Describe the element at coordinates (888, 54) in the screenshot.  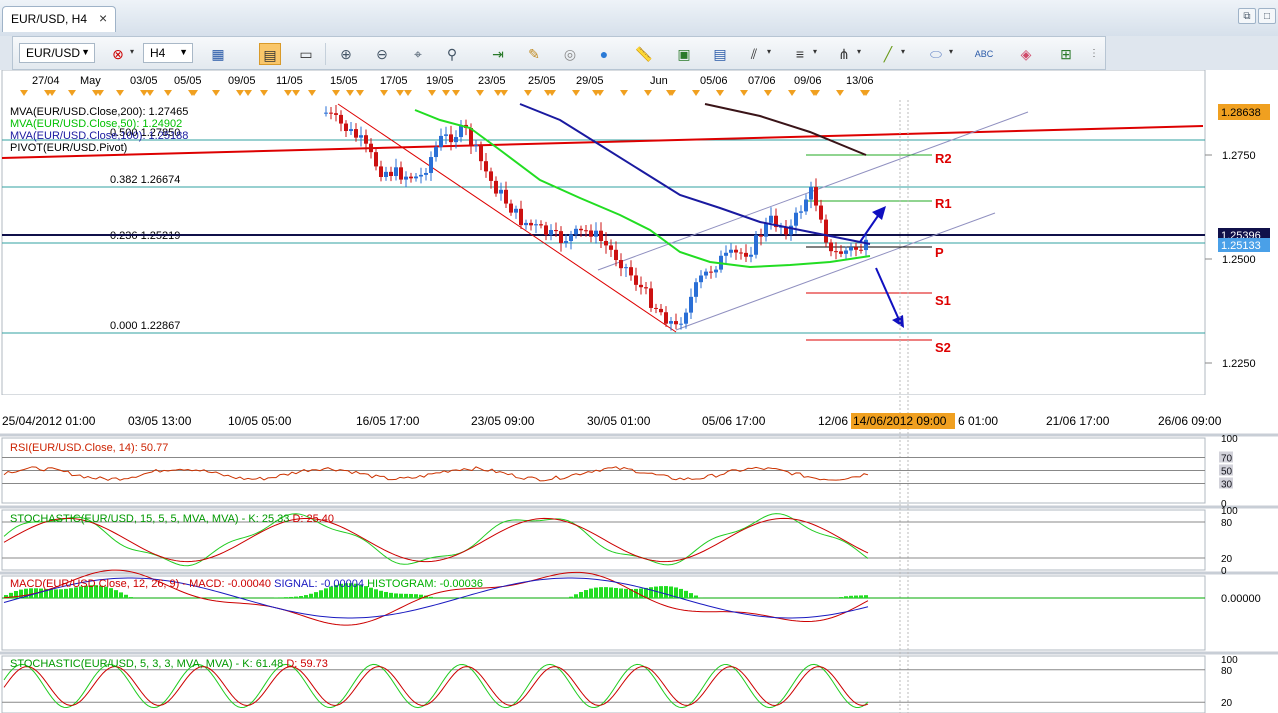
I see `trendline-icon: ╱` at that location.